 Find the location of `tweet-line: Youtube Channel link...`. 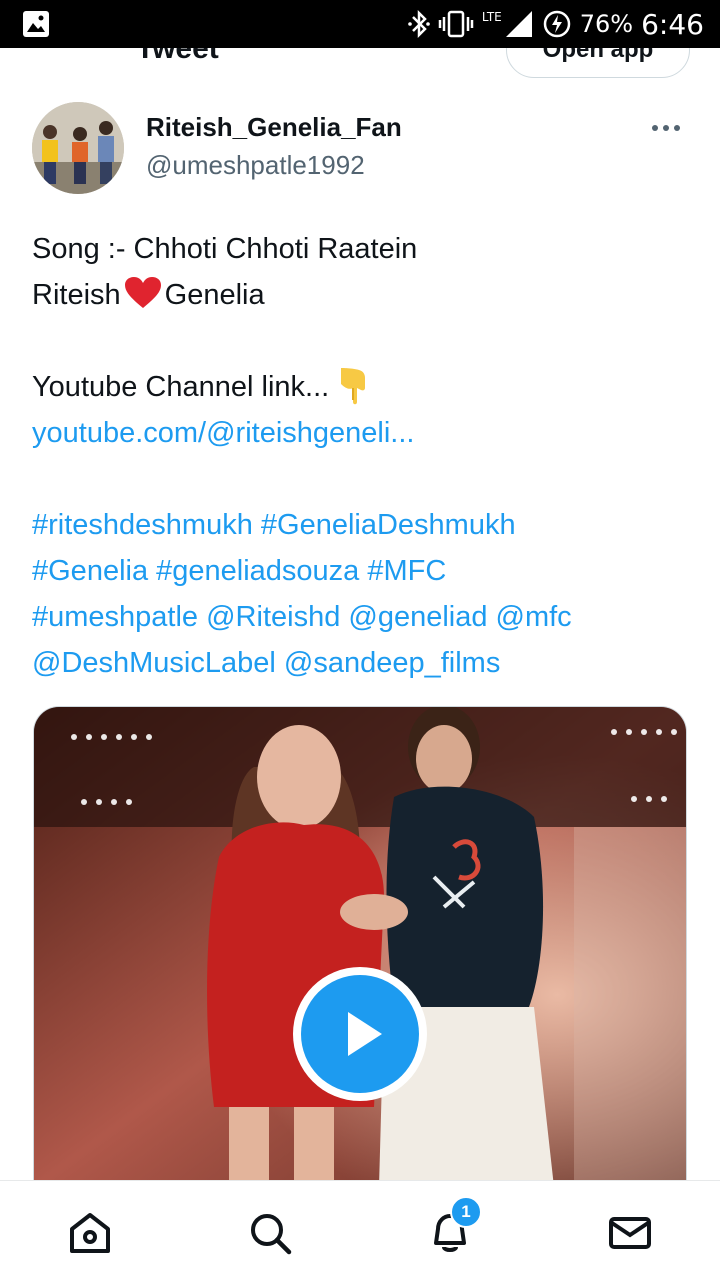

tweet-line: Youtube Channel link... is located at coordinates (362, 387).